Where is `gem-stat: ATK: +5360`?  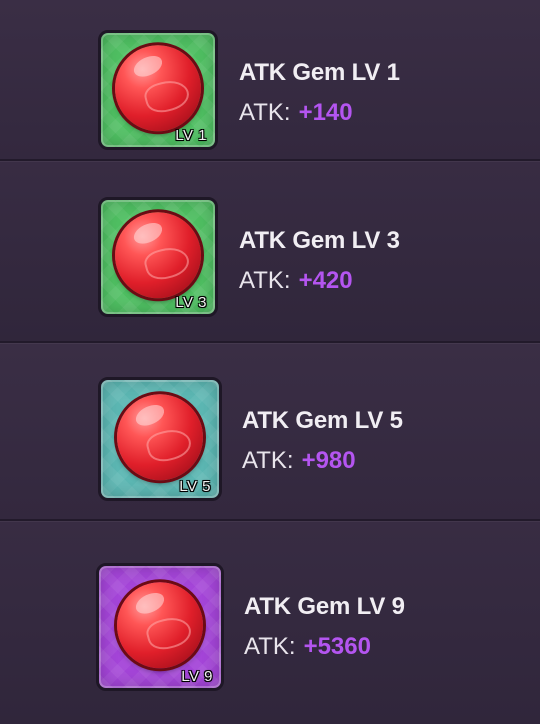 gem-stat: ATK: +5360 is located at coordinates (324, 647).